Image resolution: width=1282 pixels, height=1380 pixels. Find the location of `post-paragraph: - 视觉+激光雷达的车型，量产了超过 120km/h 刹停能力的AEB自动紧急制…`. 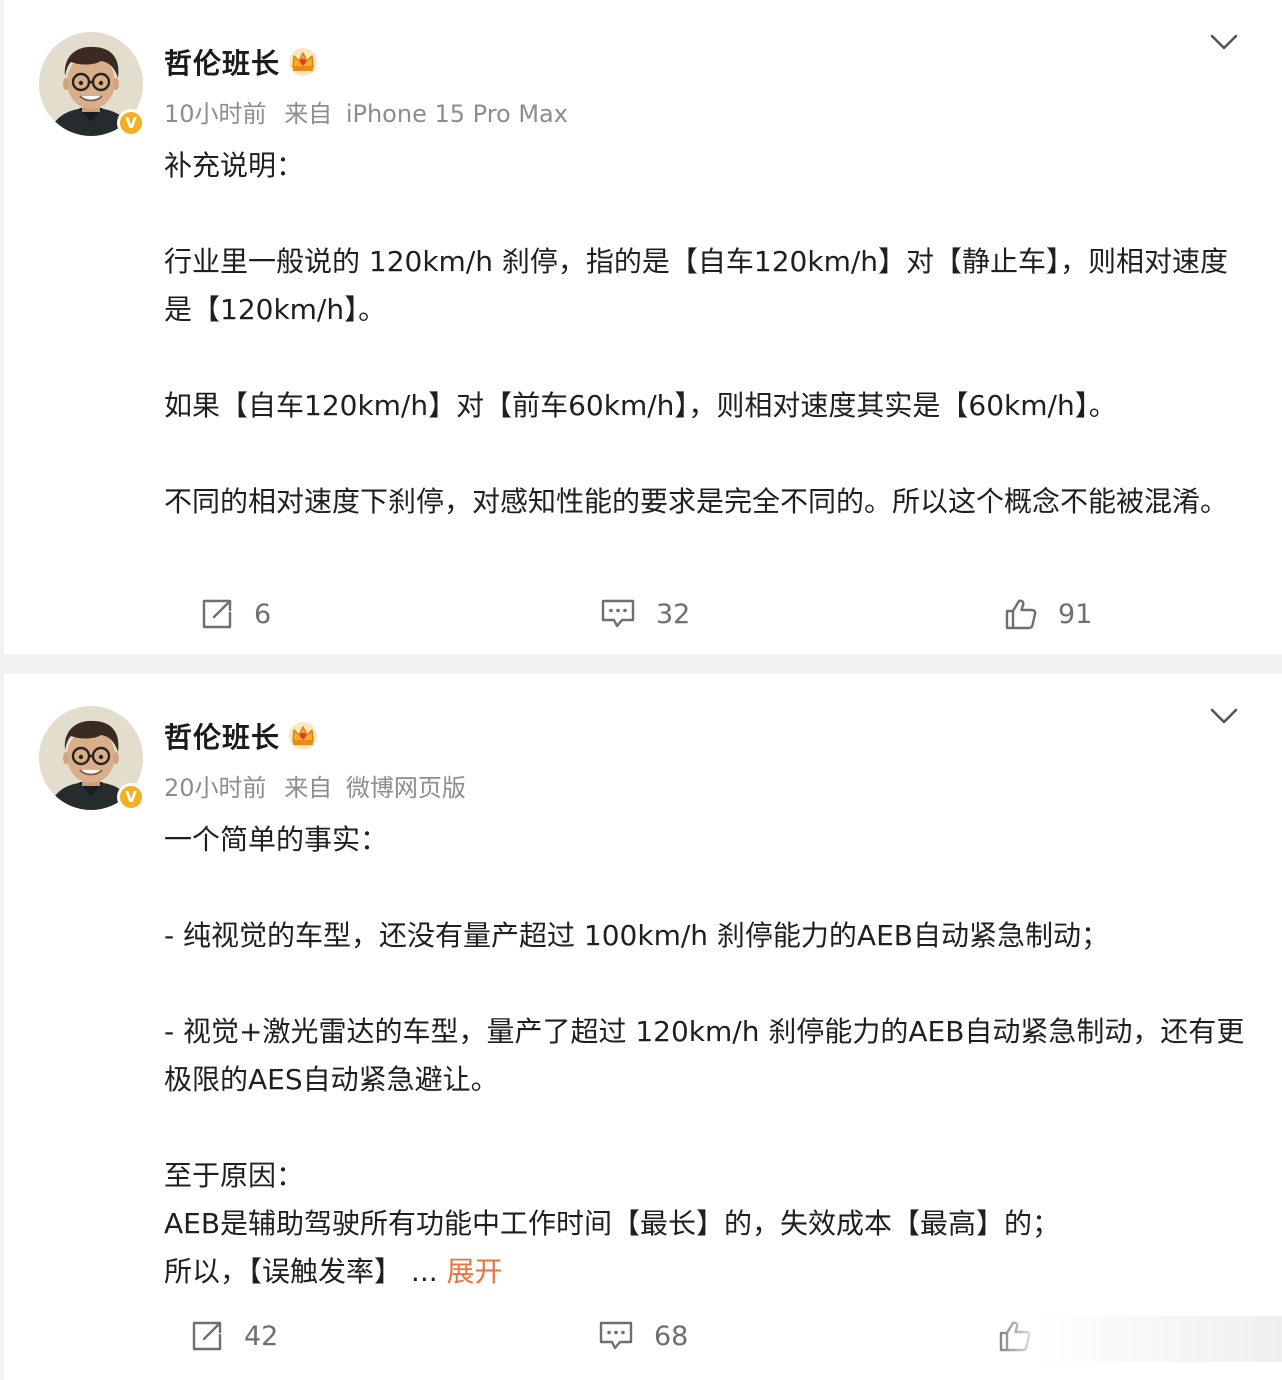

post-paragraph: - 视觉+激光雷达的车型，量产了超过 120km/h 刹停能力的AEB自动紧急制… is located at coordinates (704, 1055).